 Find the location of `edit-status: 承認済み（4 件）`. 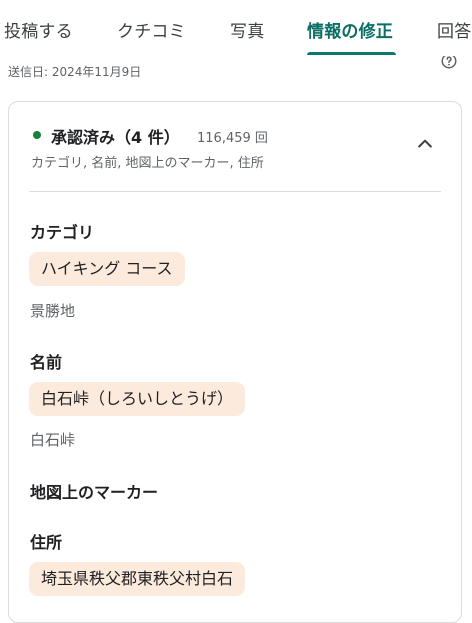

edit-status: 承認済み（4 件） is located at coordinates (115, 137).